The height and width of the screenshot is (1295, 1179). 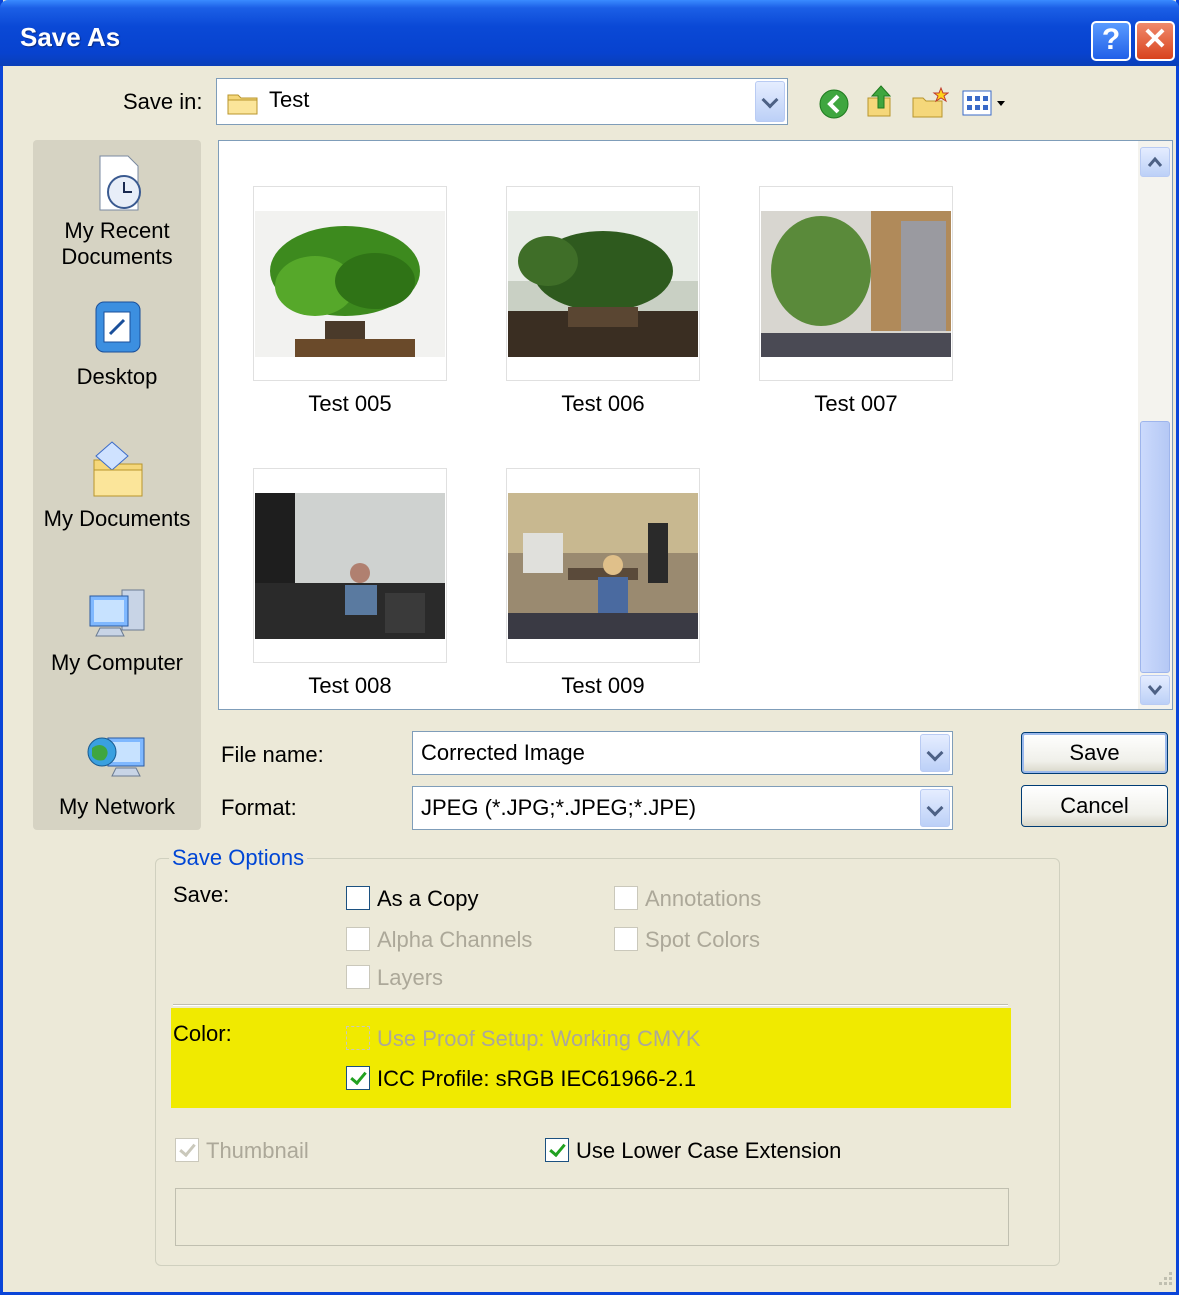 I want to click on place-my-network: My Network, so click(x=117, y=774).